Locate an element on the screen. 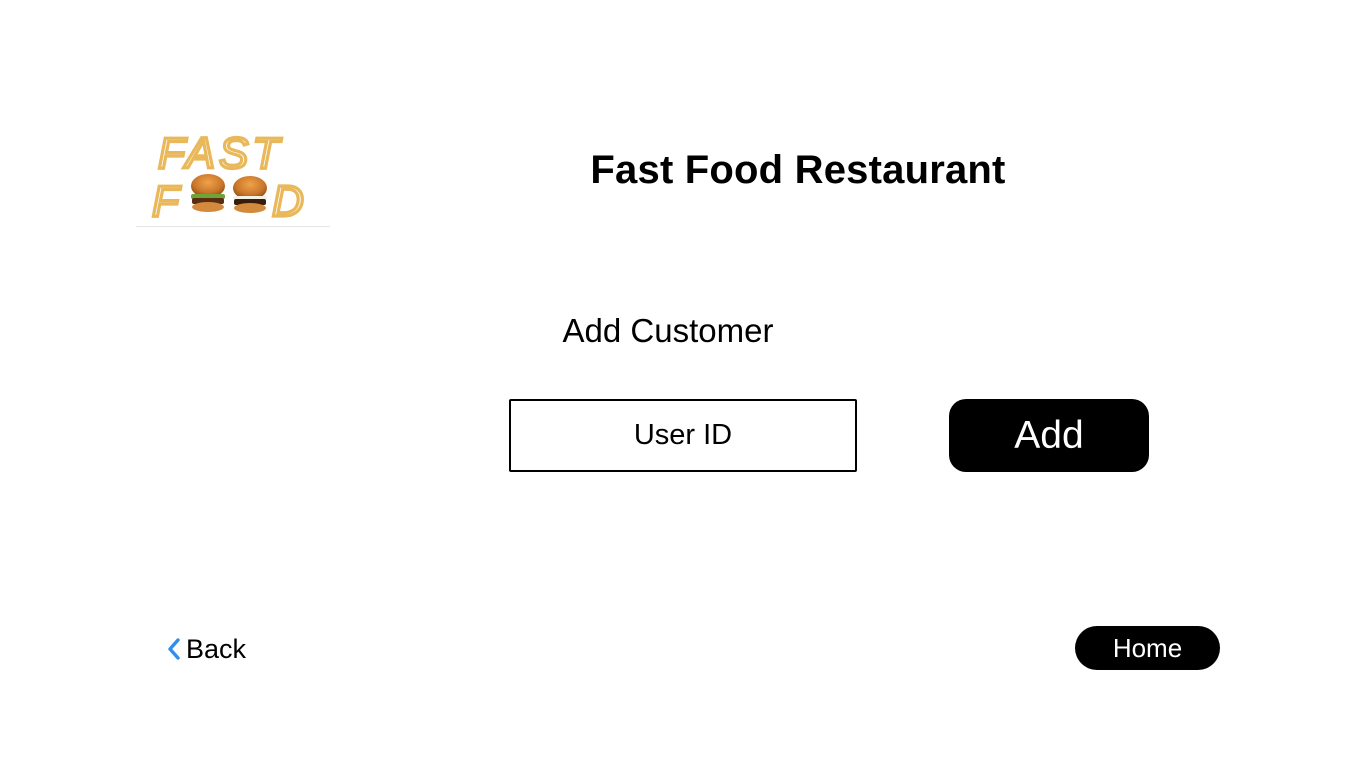  logo-text-food-f: F is located at coordinates (166, 201).